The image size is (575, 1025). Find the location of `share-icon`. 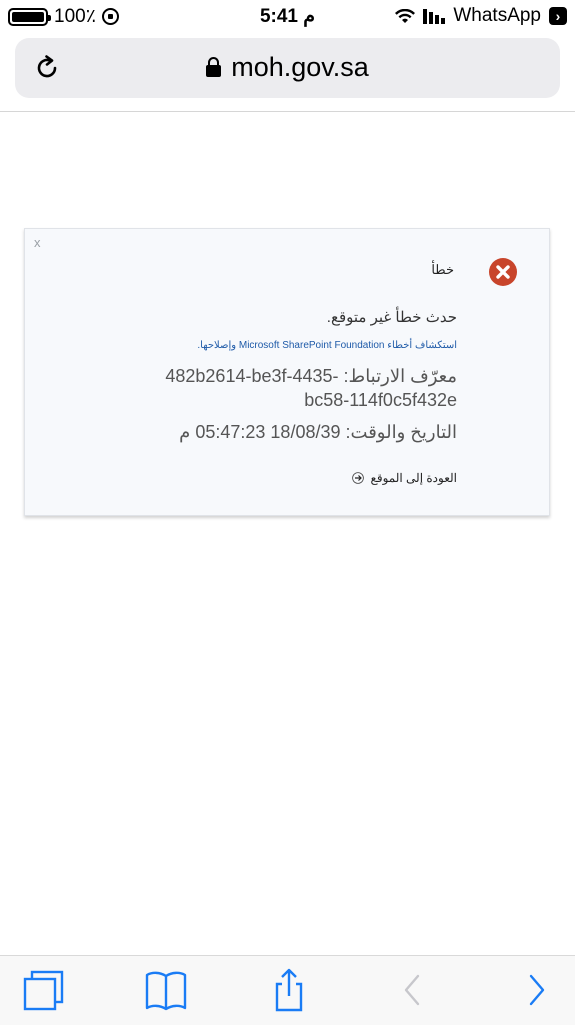

share-icon is located at coordinates (289, 990).